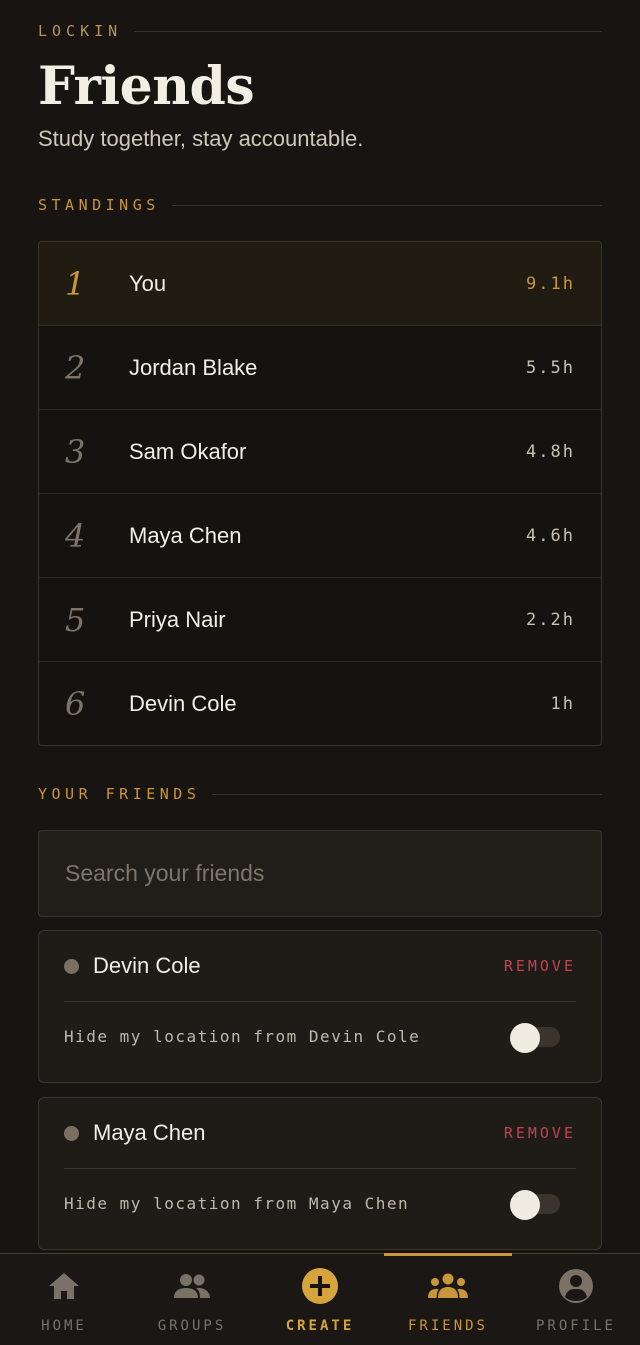  I want to click on standing-name: Devin Cole, so click(183, 703).